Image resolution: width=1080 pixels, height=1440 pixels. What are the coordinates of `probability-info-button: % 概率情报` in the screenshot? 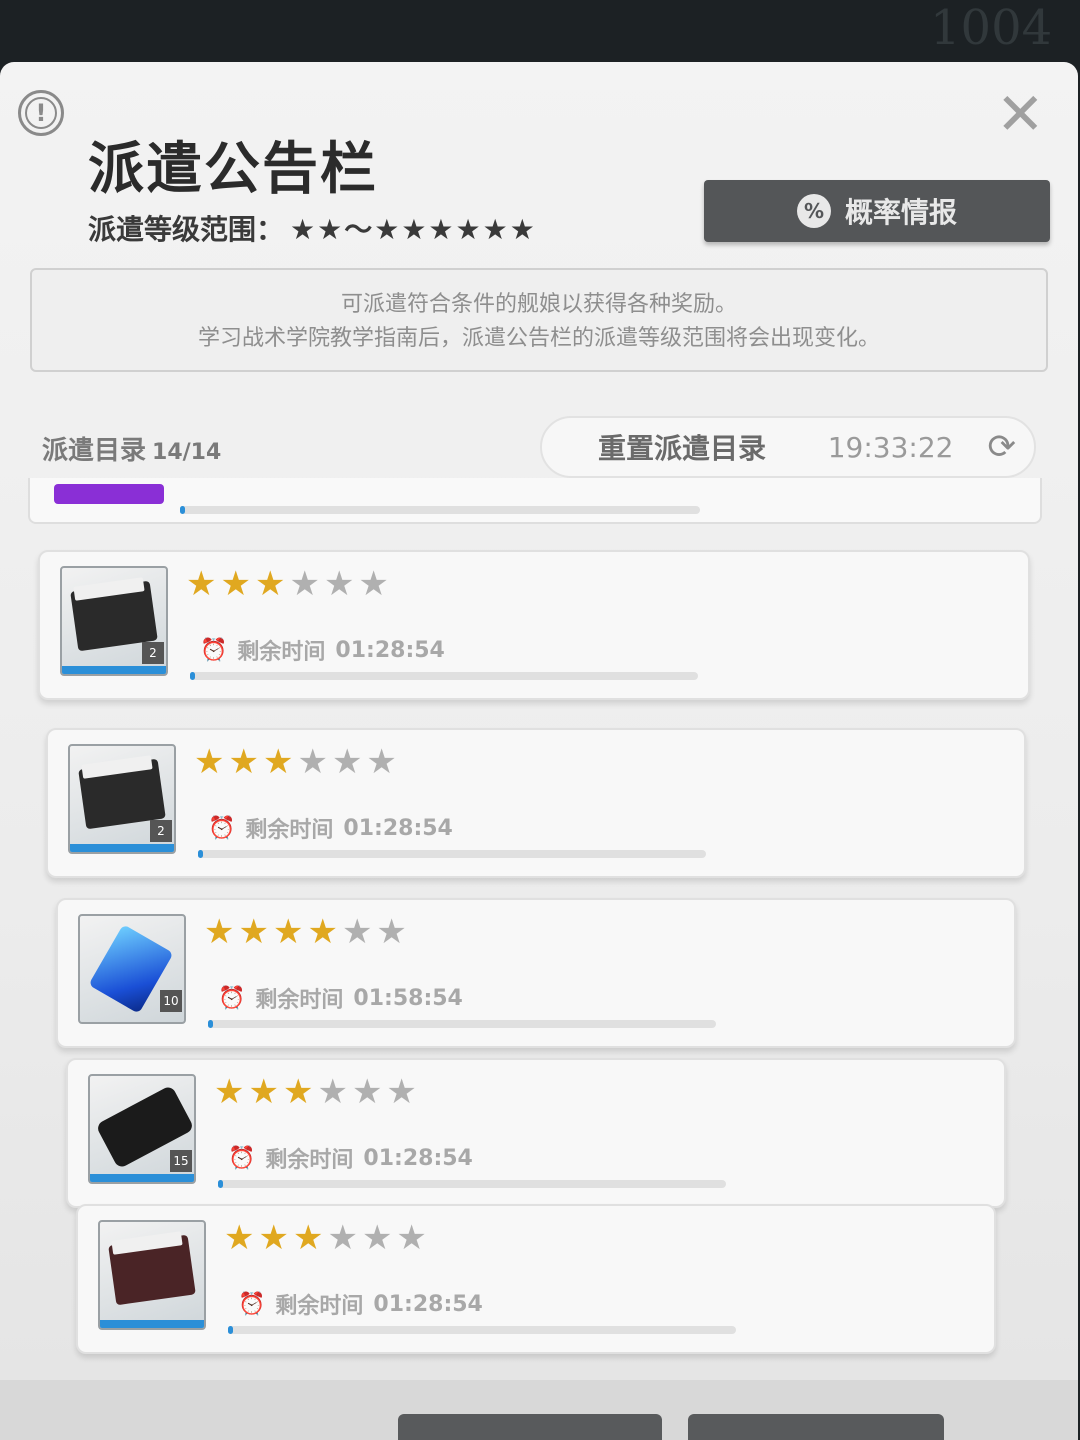 It's located at (877, 211).